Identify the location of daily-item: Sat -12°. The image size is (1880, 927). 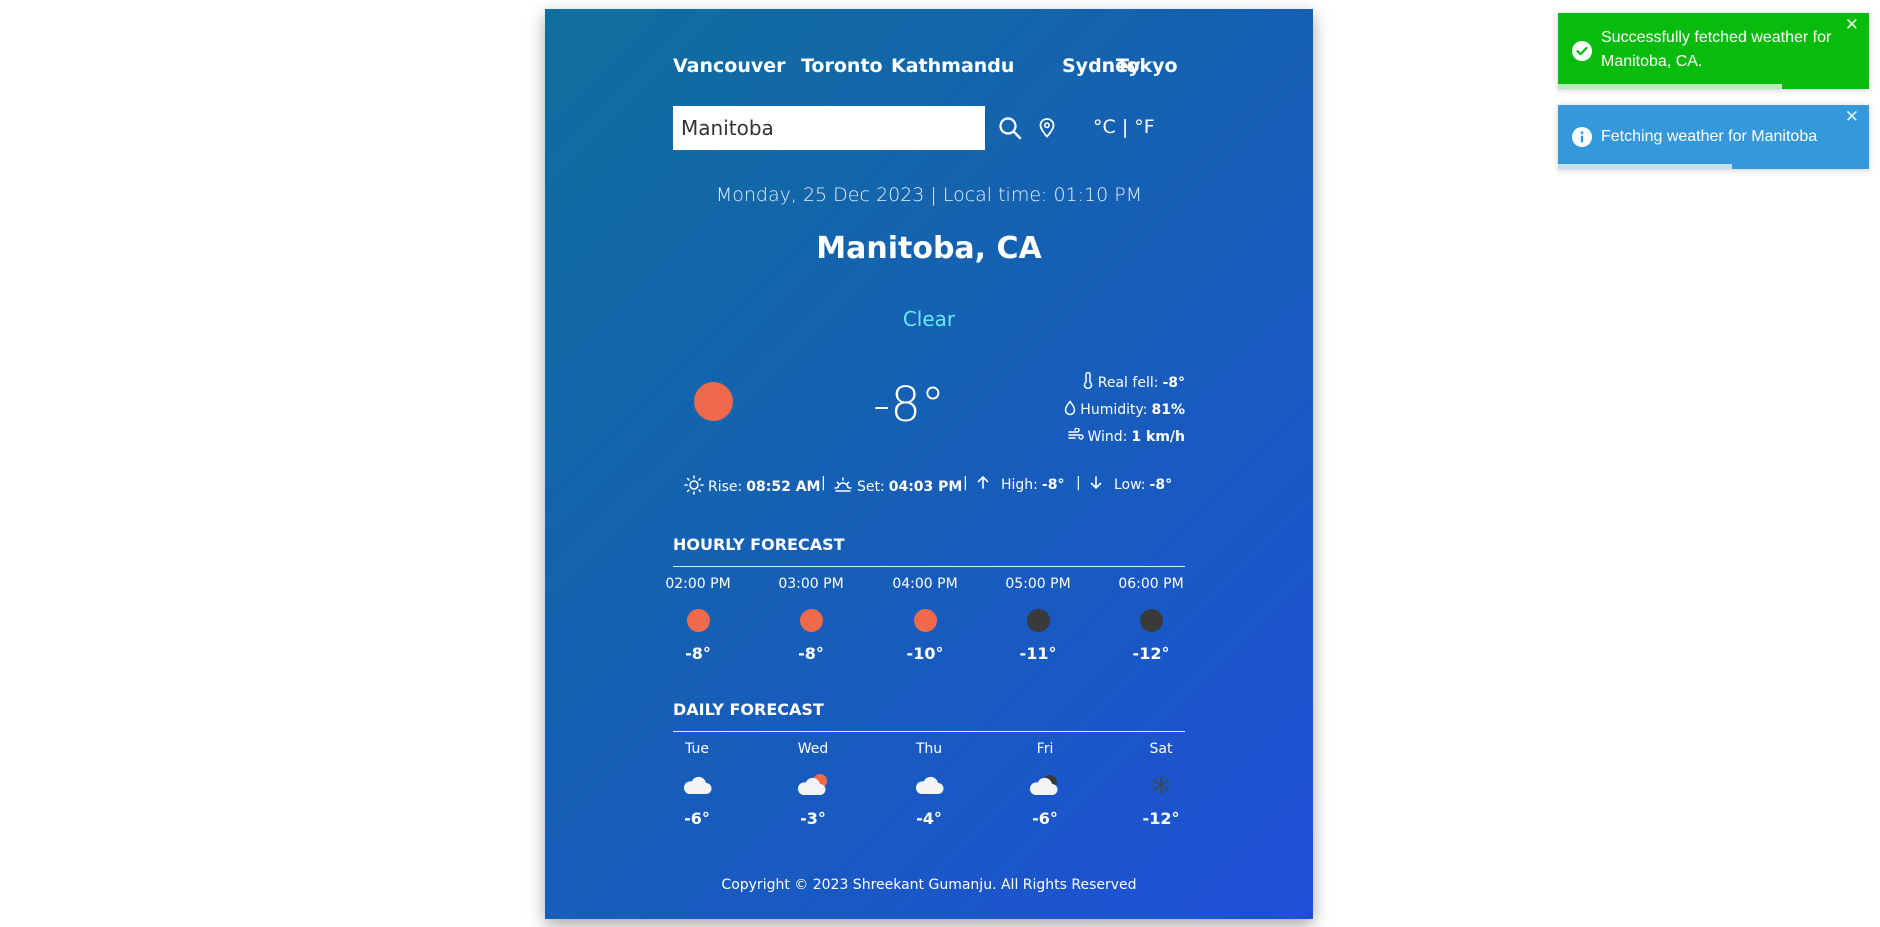
(1161, 784).